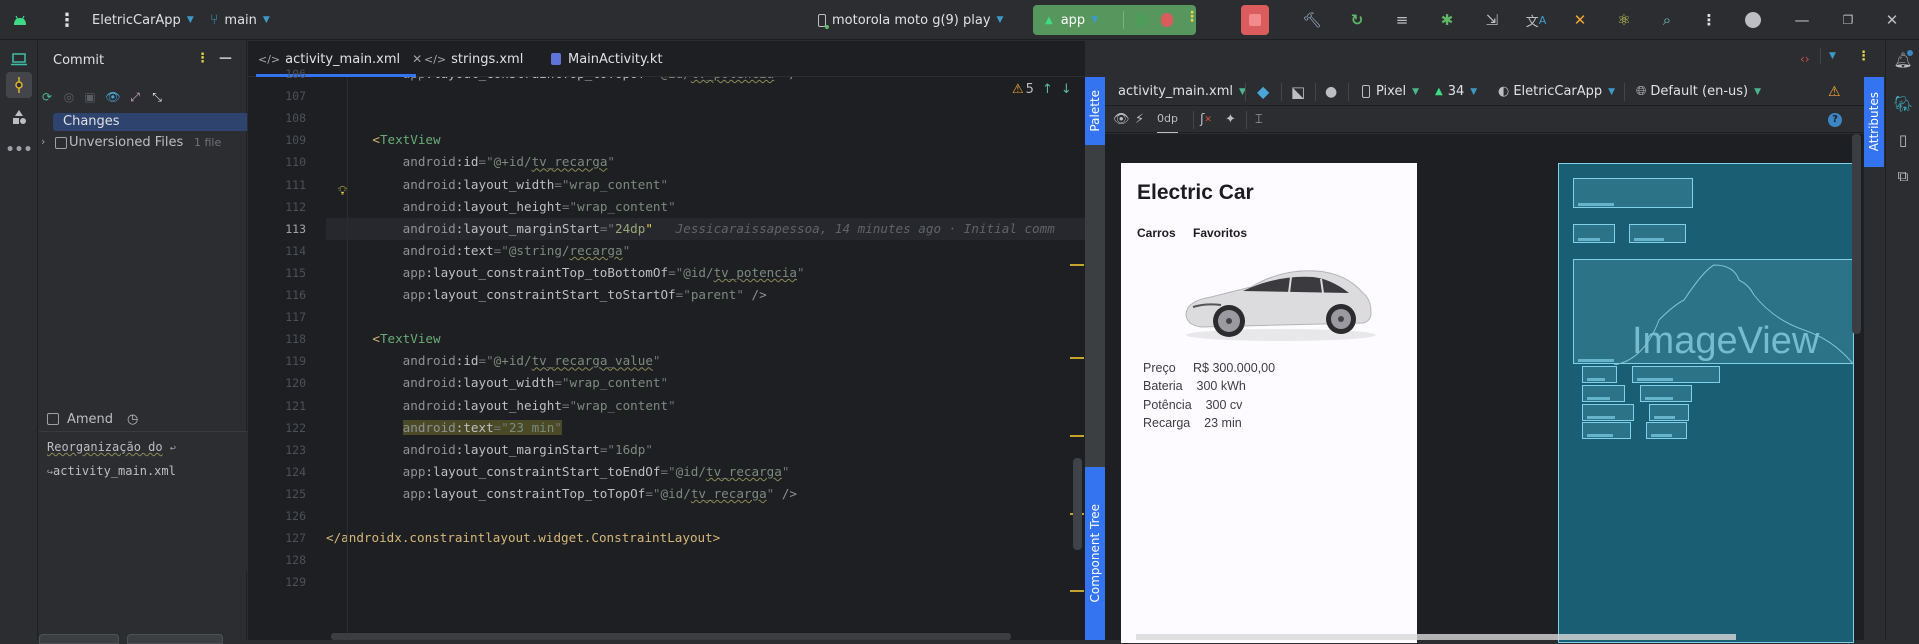 The width and height of the screenshot is (1919, 644). I want to click on code-line: android:id="@+id/tv_recarga_value", so click(705, 361).